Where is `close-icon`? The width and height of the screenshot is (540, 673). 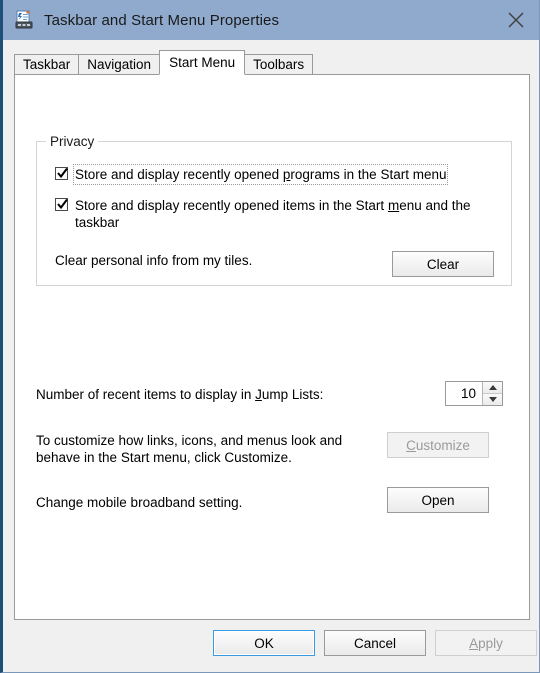
close-icon is located at coordinates (516, 20).